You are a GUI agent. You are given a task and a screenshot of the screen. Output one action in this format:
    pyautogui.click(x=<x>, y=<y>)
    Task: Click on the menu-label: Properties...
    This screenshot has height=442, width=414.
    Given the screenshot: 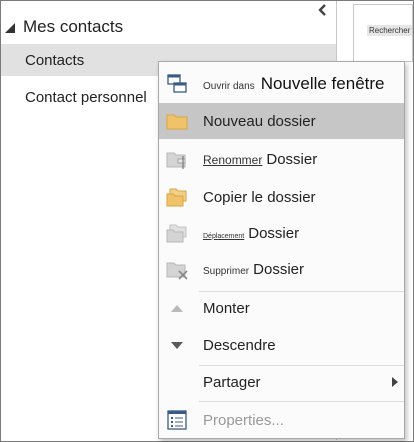 What is the action you would take?
    pyautogui.click(x=243, y=420)
    